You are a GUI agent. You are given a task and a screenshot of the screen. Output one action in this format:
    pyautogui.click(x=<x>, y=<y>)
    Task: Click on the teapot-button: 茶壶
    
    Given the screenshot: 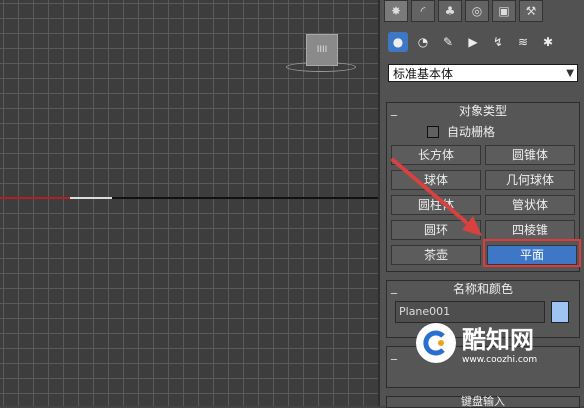 What is the action you would take?
    pyautogui.click(x=436, y=255)
    